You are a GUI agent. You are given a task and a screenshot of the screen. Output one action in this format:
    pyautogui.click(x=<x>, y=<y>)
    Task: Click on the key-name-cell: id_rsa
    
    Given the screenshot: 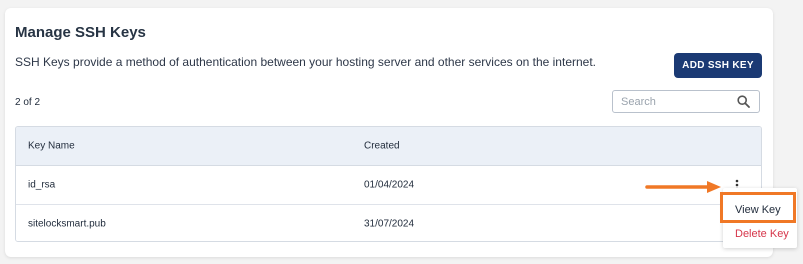 What is the action you would take?
    pyautogui.click(x=42, y=185)
    